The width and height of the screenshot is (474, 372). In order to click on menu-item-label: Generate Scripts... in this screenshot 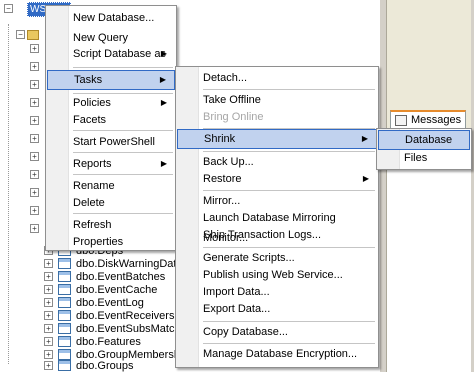, I will do `click(249, 258)`.